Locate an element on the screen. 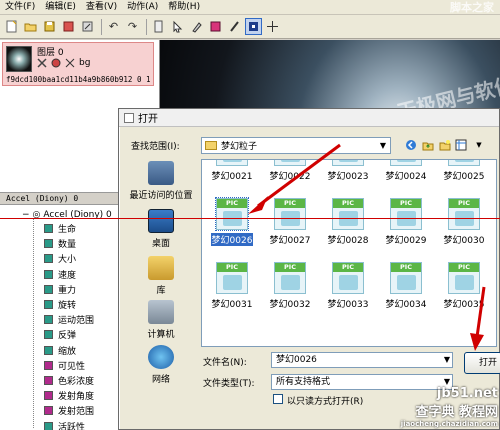  toolbar-separator is located at coordinates (146, 26).